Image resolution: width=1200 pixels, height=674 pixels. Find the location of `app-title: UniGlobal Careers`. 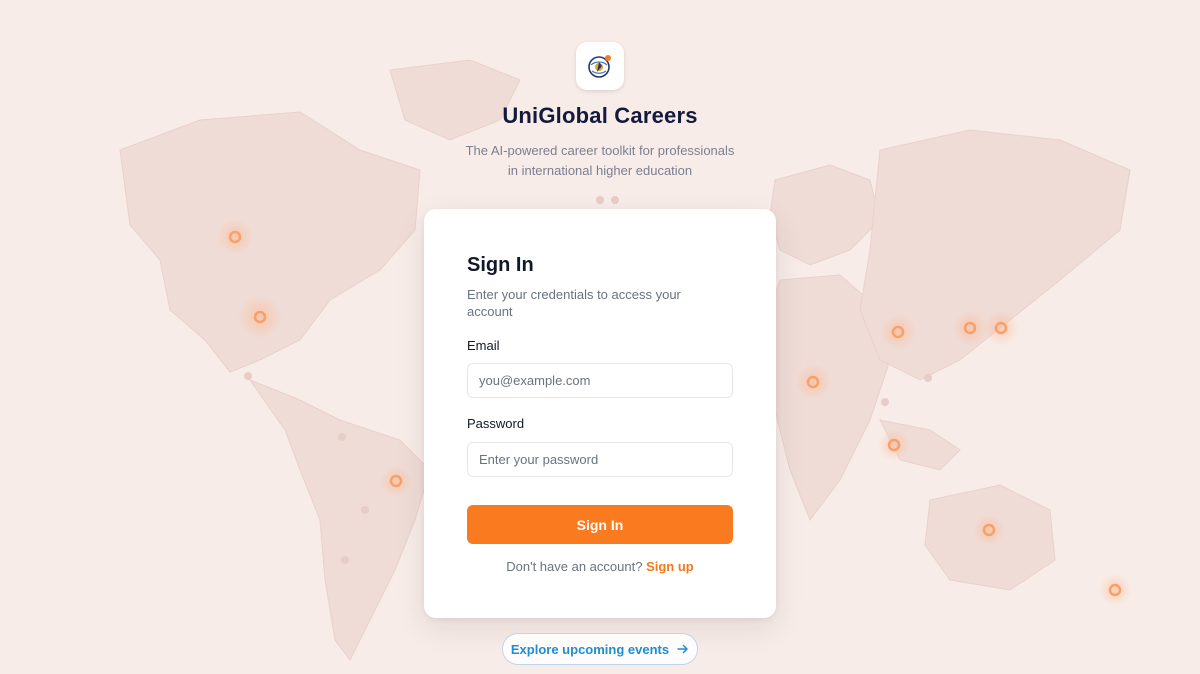

app-title: UniGlobal Careers is located at coordinates (600, 115).